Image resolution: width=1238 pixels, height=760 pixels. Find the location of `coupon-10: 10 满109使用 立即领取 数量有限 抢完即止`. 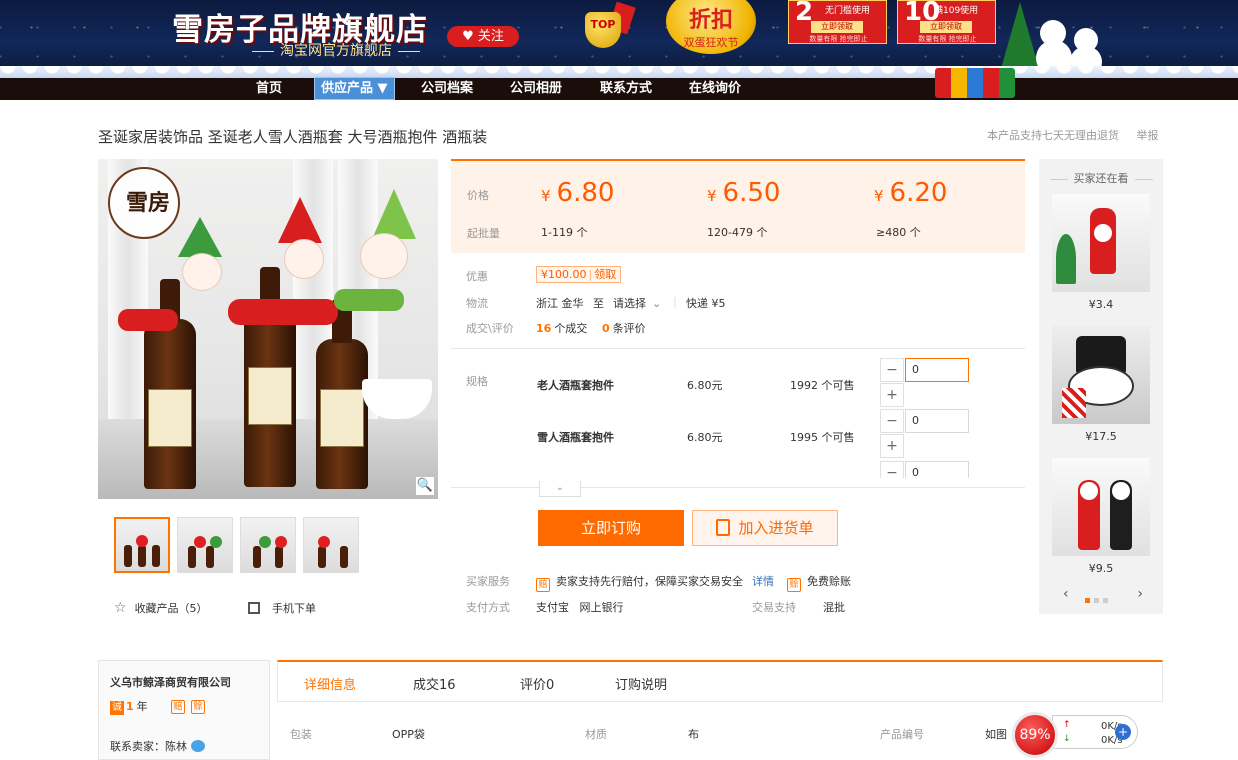

coupon-10: 10 满109使用 立即领取 数量有限 抢完即止 is located at coordinates (946, 22).